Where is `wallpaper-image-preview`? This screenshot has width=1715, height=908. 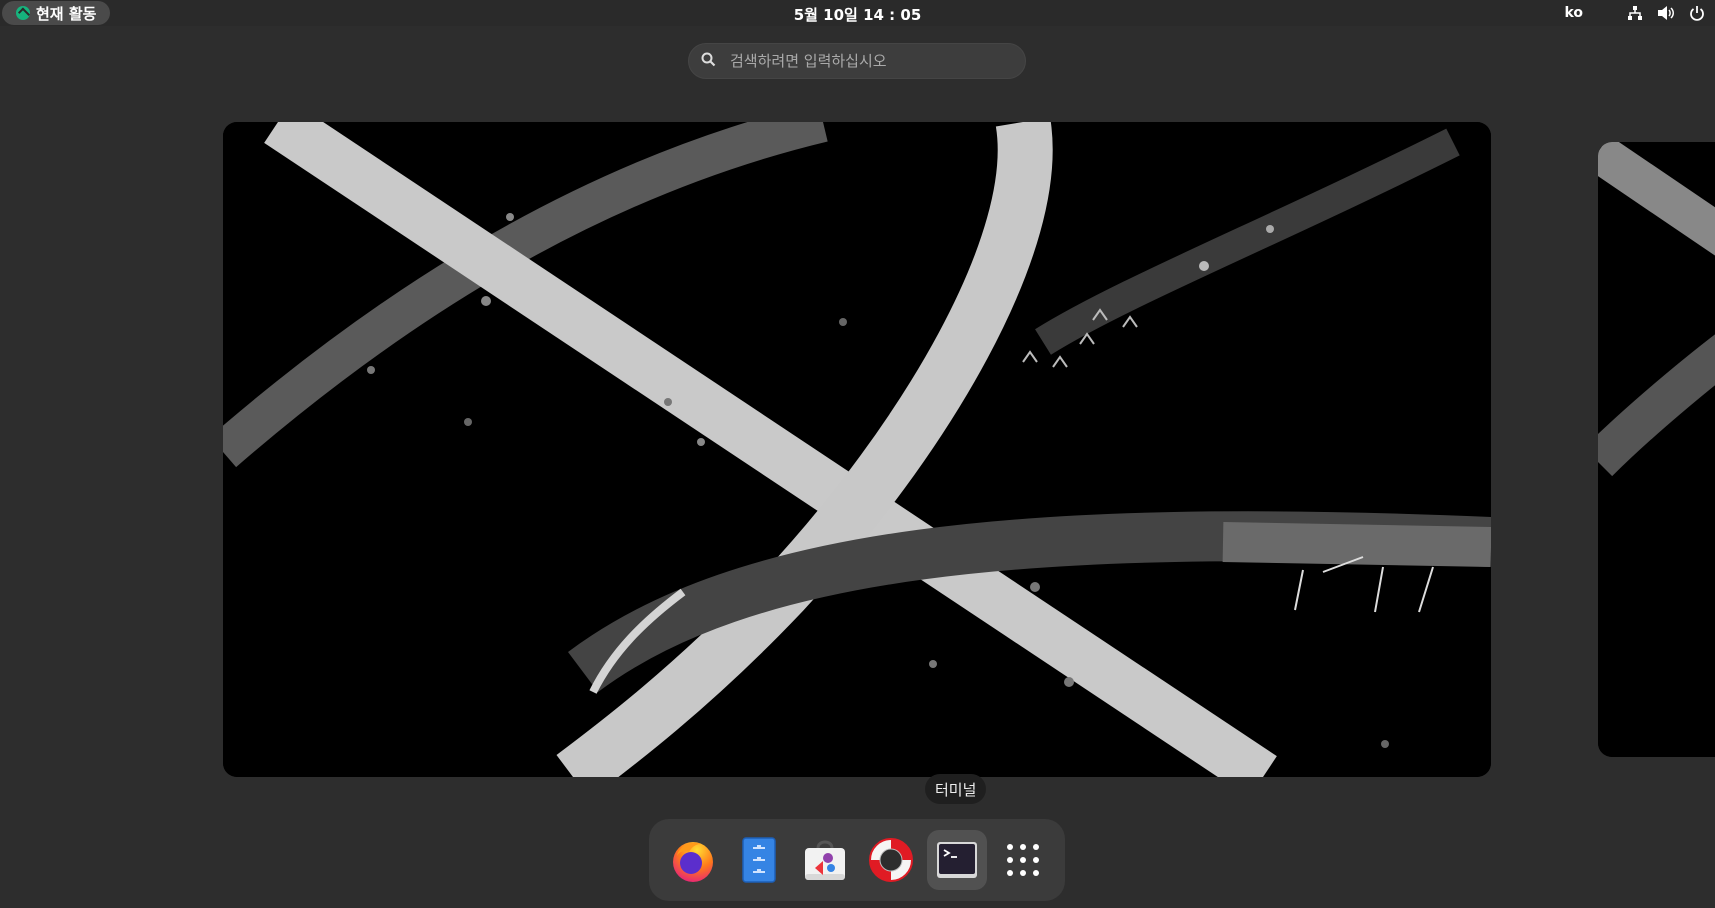
wallpaper-image-preview is located at coordinates (1656, 449).